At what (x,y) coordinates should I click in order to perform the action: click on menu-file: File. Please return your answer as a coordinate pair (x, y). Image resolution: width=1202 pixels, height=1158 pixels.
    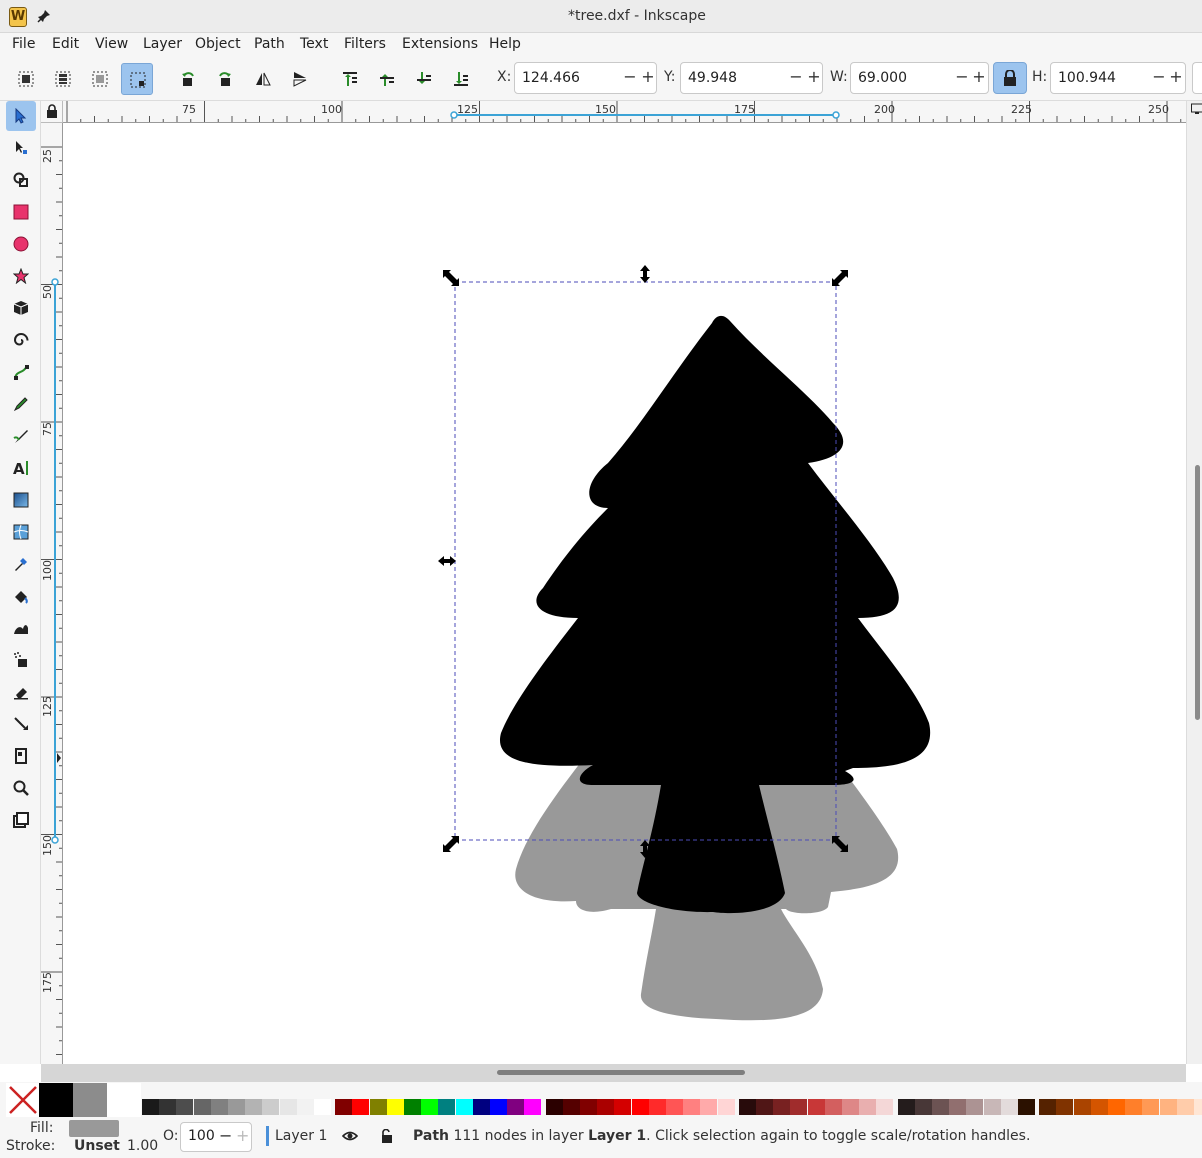
    Looking at the image, I should click on (23, 44).